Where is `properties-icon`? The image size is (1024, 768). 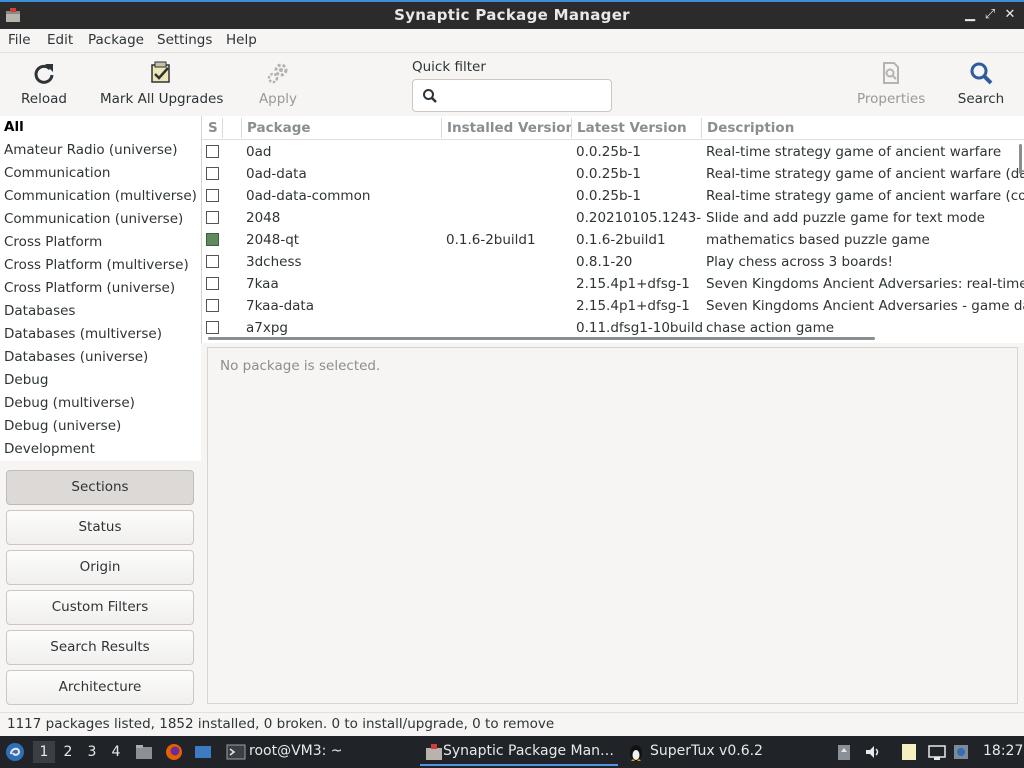
properties-icon is located at coordinates (891, 73).